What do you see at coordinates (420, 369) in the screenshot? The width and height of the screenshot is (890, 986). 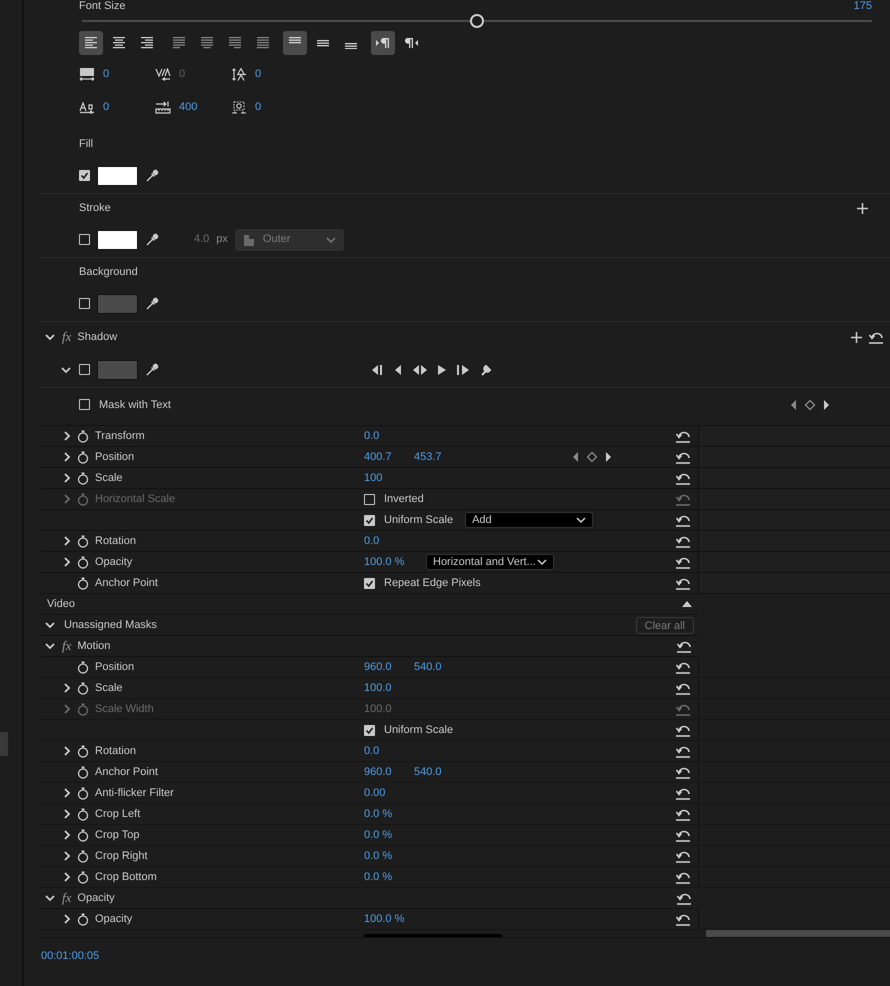 I see `play-around-icon` at bounding box center [420, 369].